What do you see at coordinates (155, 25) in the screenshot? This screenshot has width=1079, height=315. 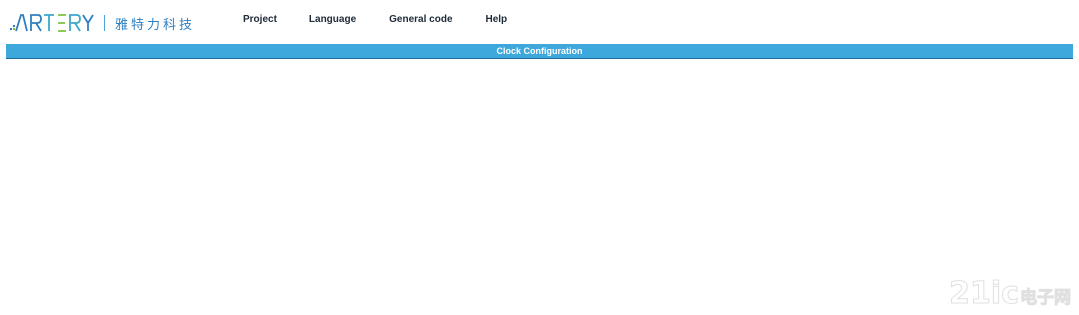 I see `company-name-cn: 雅特力科技` at bounding box center [155, 25].